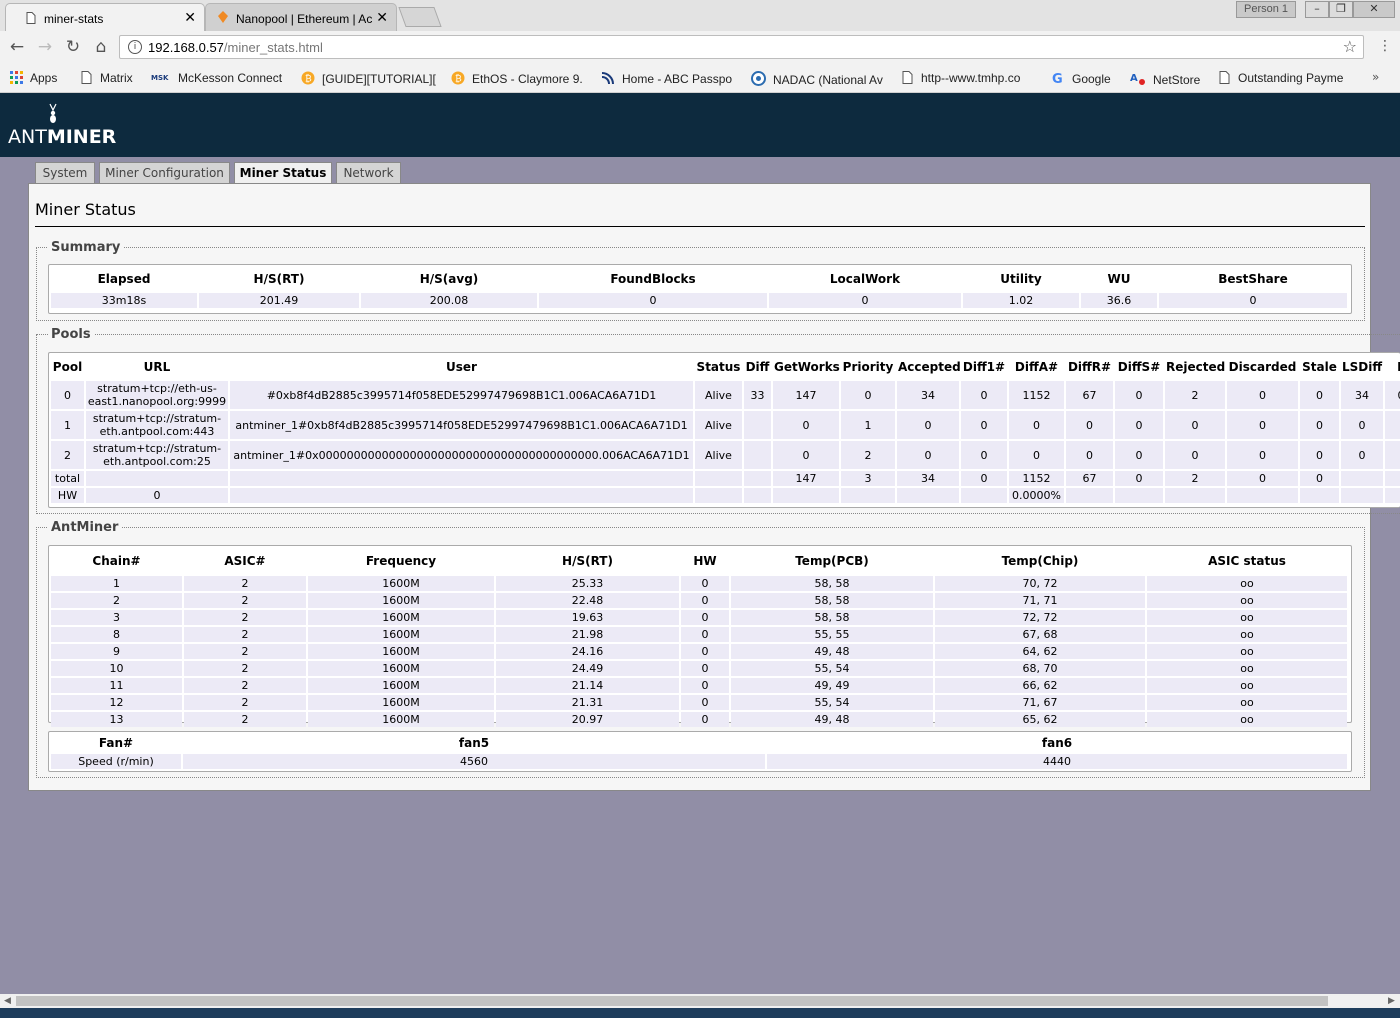 This screenshot has height=1018, width=1400. What do you see at coordinates (368, 172) in the screenshot?
I see `tab-network: Network` at bounding box center [368, 172].